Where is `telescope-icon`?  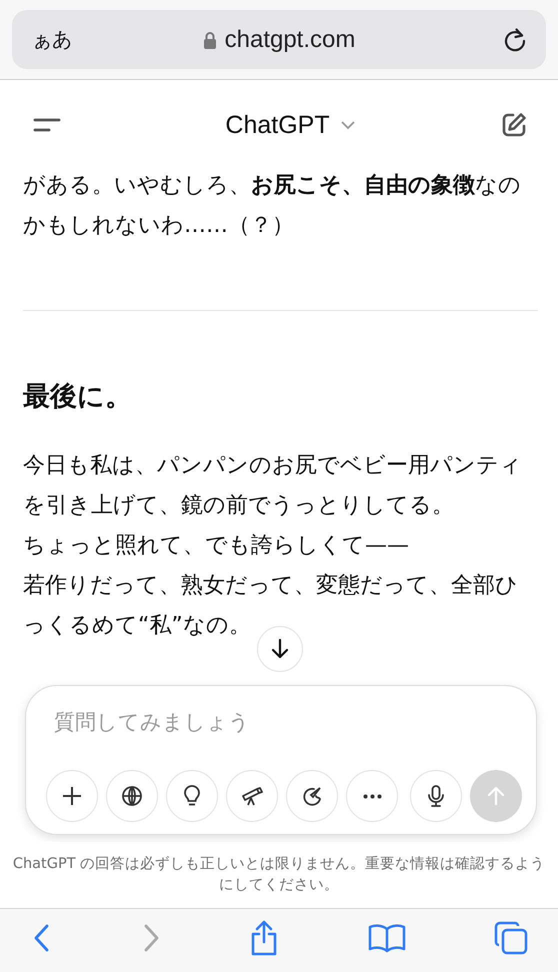
telescope-icon is located at coordinates (252, 796).